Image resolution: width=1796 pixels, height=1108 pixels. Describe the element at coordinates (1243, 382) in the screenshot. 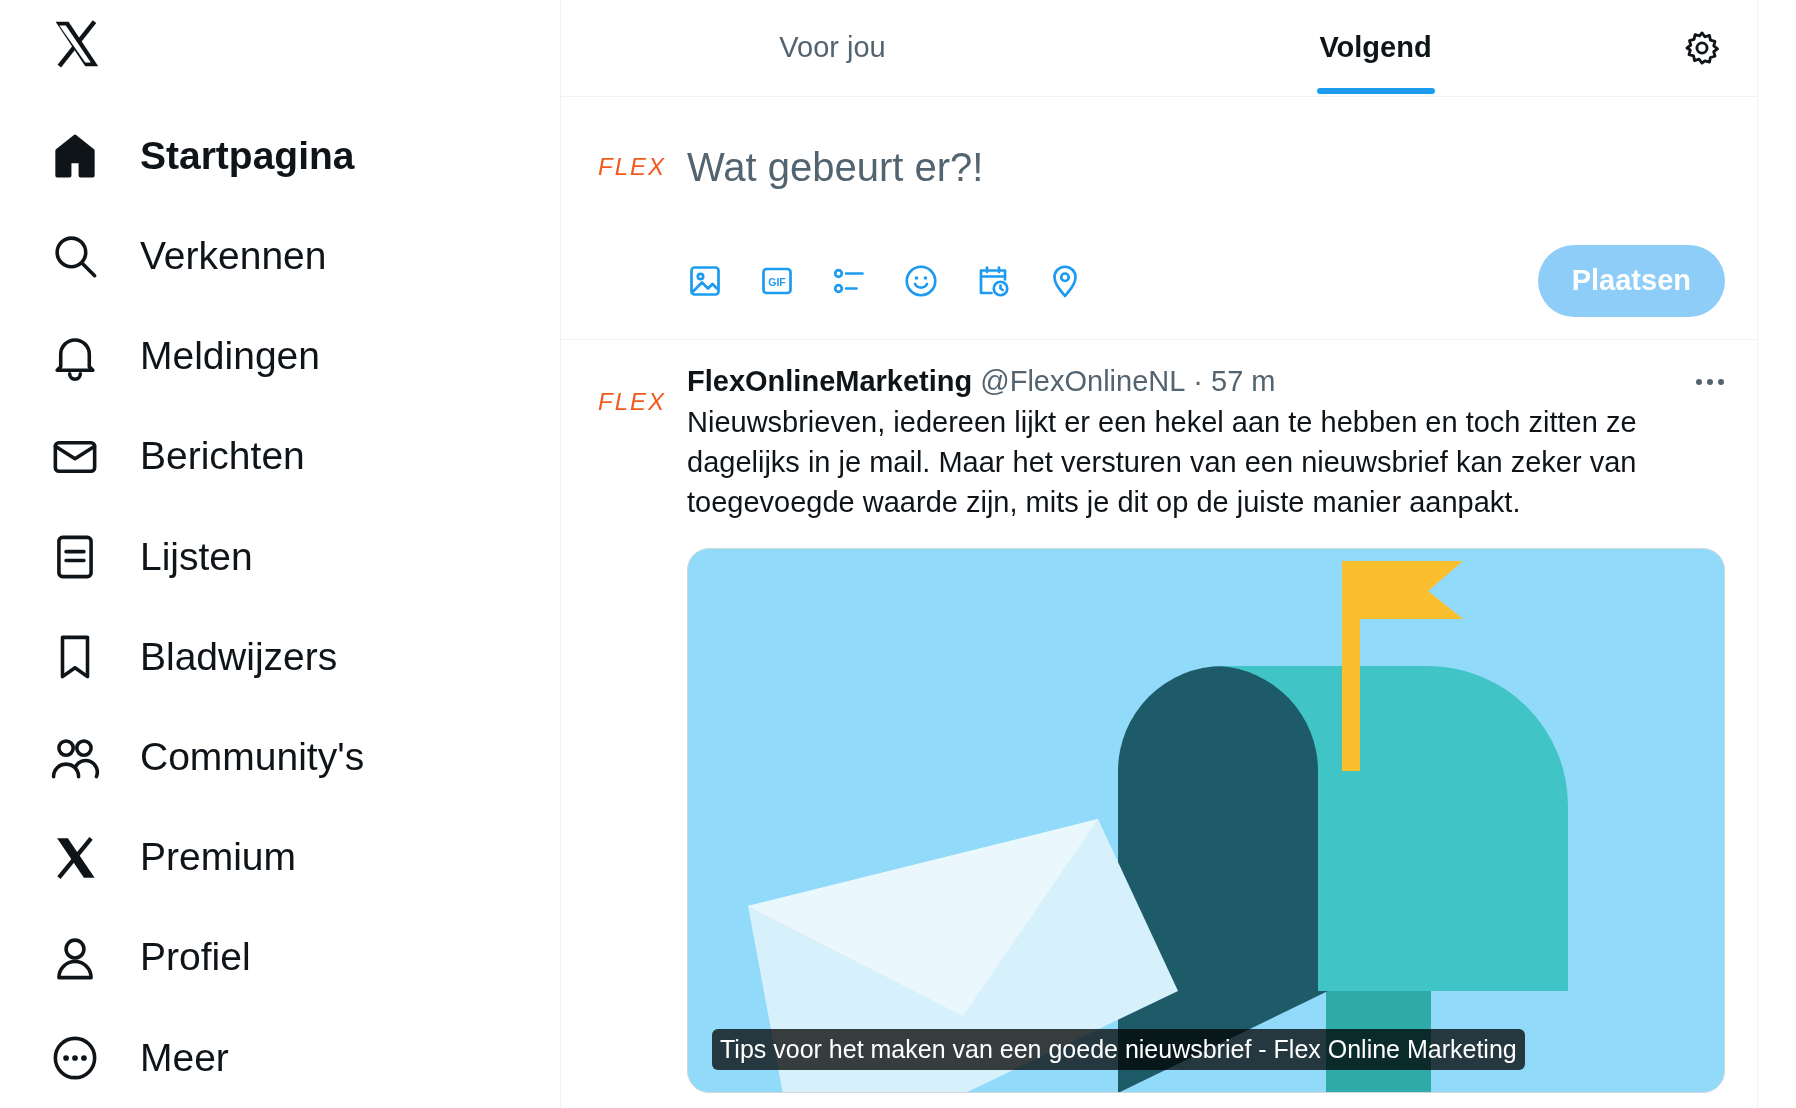

I see `post-time: 57 m` at that location.